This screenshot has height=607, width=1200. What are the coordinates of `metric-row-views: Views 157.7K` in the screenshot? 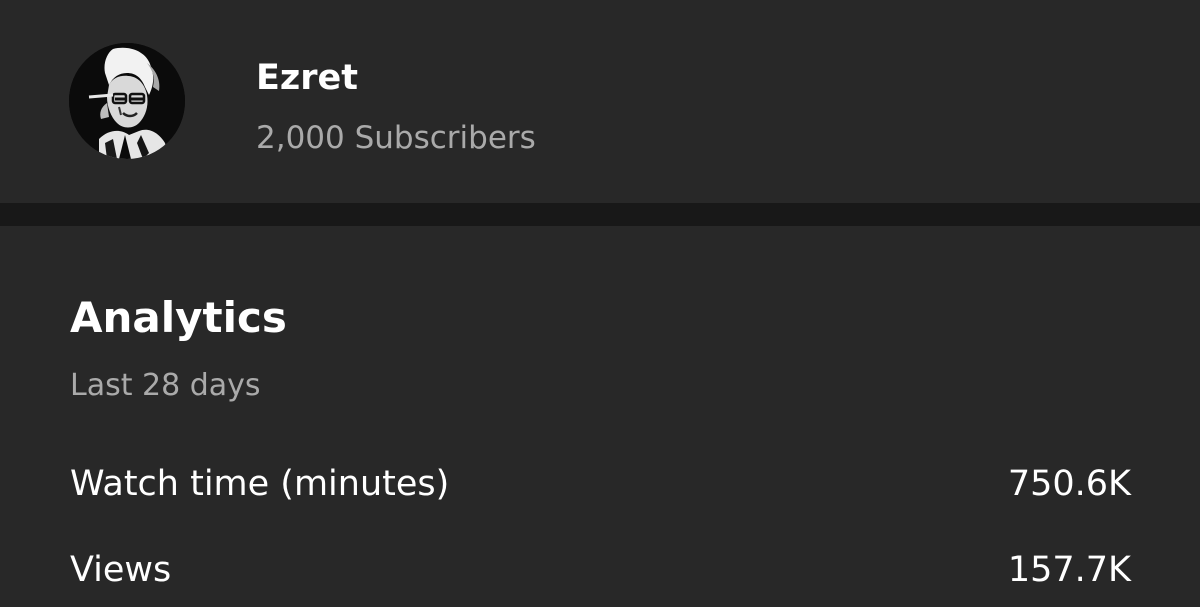 It's located at (600, 570).